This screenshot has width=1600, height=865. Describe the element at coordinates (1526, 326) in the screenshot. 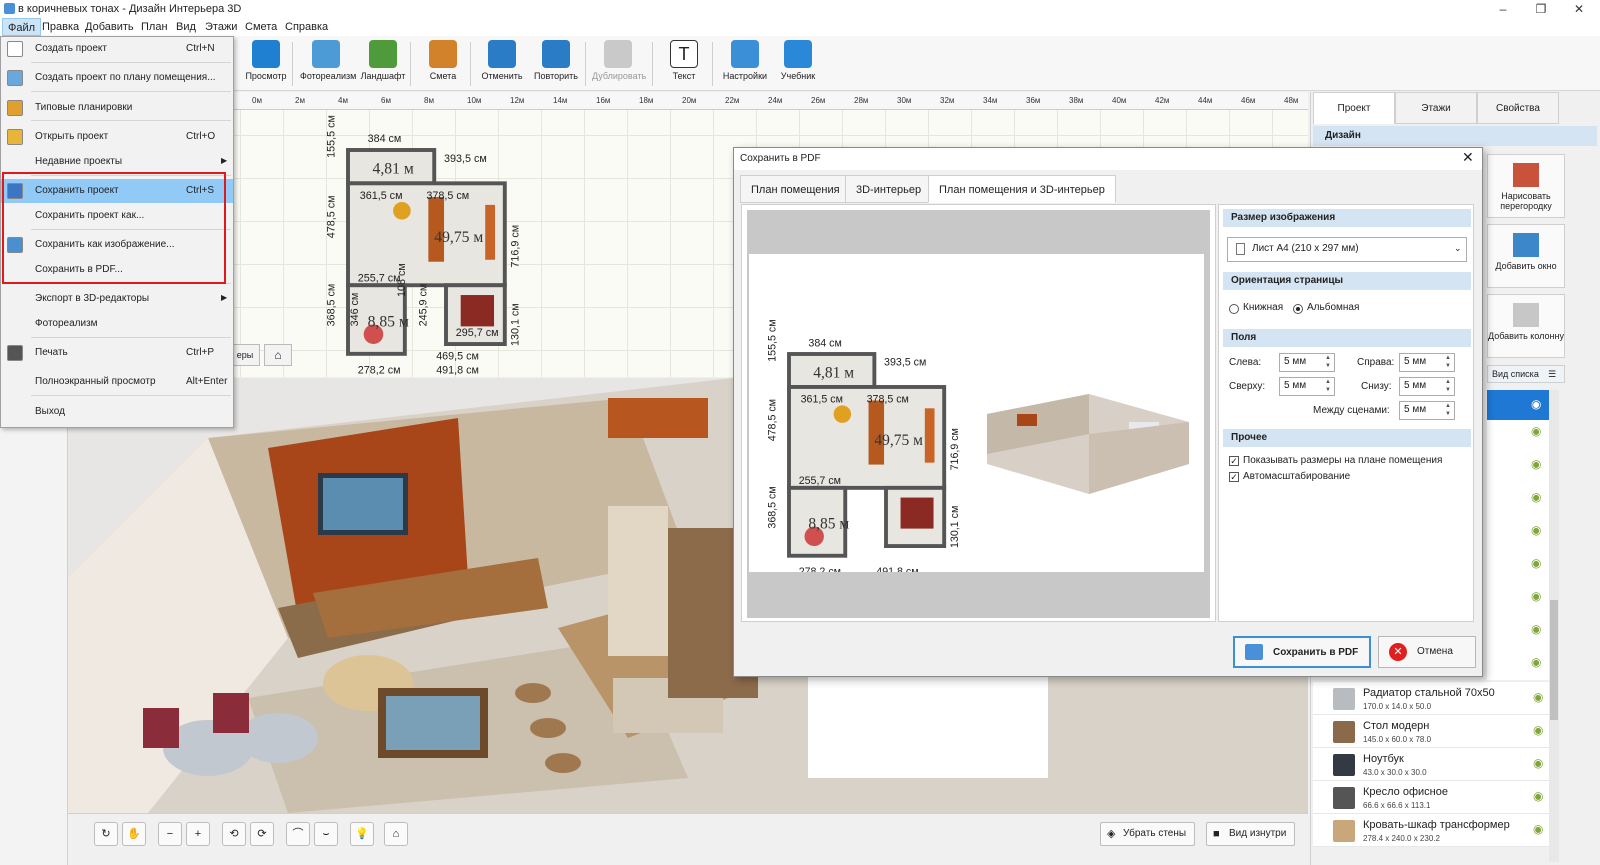

I see `add-column-button: Добавить колонну` at that location.